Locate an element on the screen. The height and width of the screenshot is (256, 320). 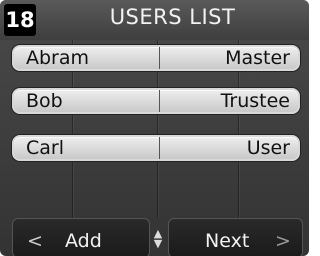
user-role: Master is located at coordinates (257, 58).